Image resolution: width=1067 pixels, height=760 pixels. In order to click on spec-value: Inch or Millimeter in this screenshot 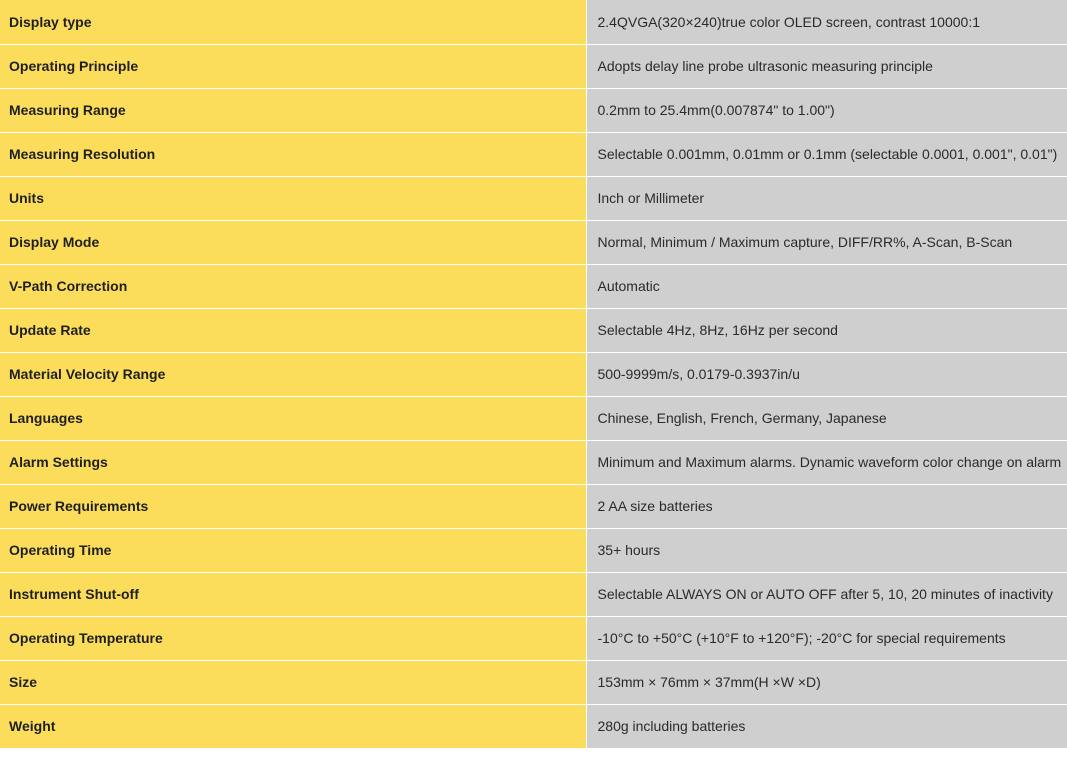, I will do `click(826, 198)`.